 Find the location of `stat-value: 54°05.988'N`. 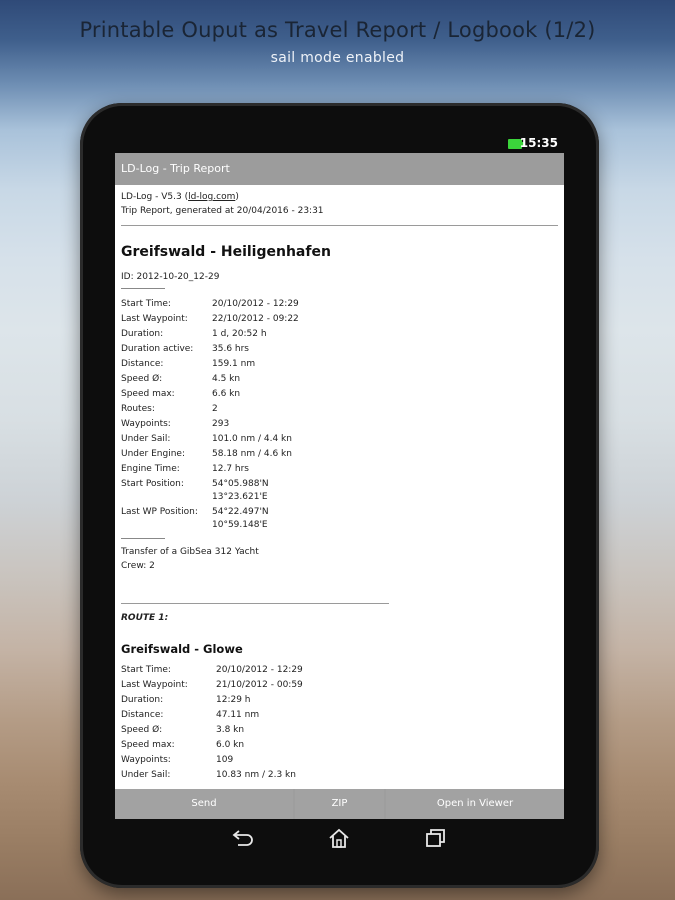

stat-value: 54°05.988'N is located at coordinates (240, 484).